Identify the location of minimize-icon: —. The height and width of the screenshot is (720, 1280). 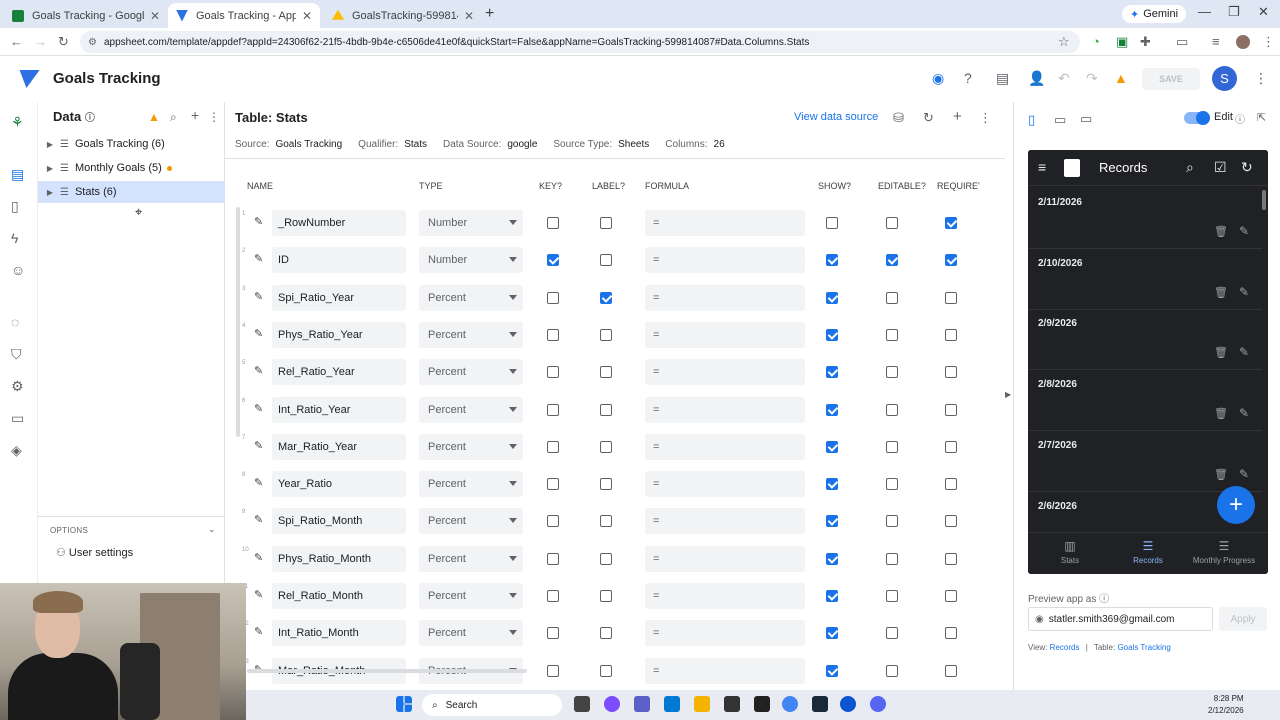
(1204, 11).